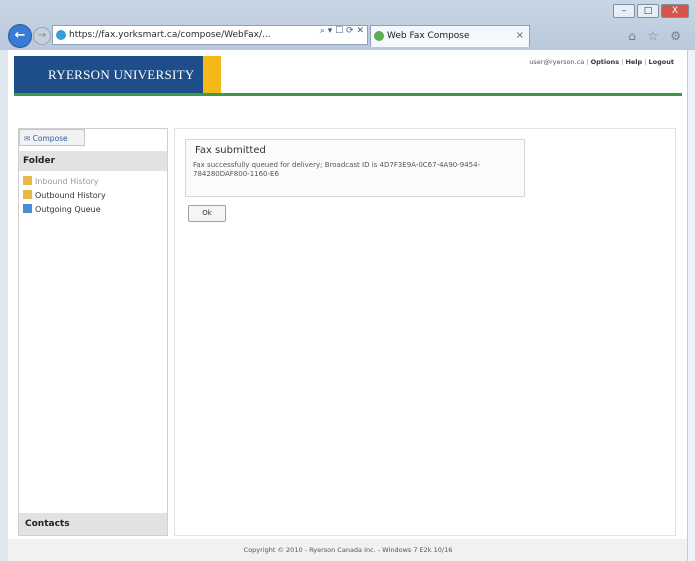 This screenshot has width=695, height=561. Describe the element at coordinates (67, 181) in the screenshot. I see `sidebar-item-label: Inbound History` at that location.